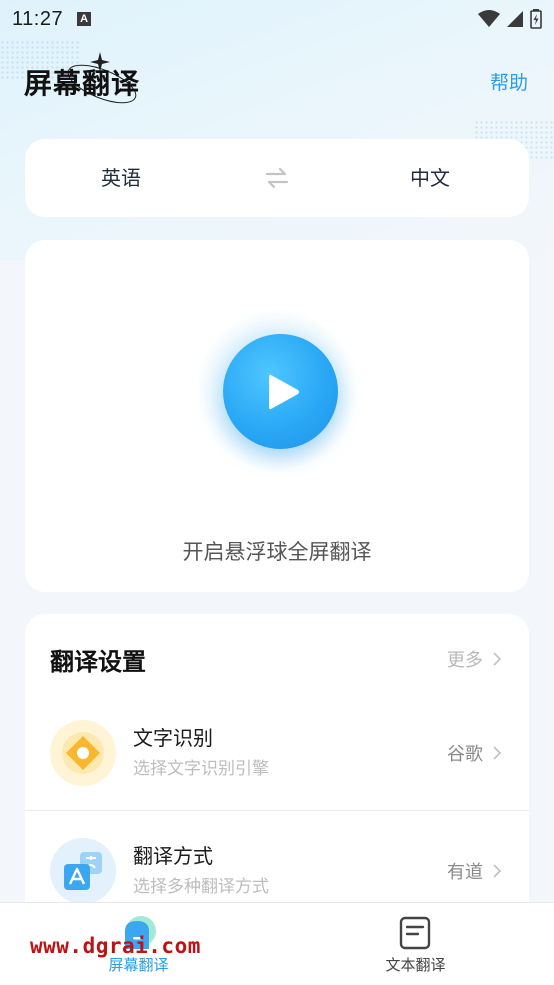 The height and width of the screenshot is (985, 554). Describe the element at coordinates (415, 965) in the screenshot. I see `tab-label: 文本翻译` at that location.